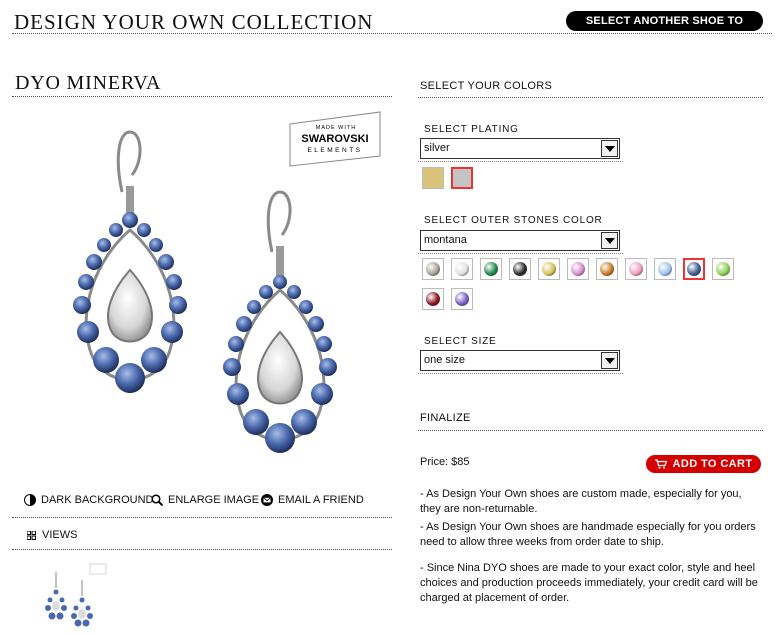 This screenshot has height=635, width=783. I want to click on magnifier-icon, so click(157, 500).